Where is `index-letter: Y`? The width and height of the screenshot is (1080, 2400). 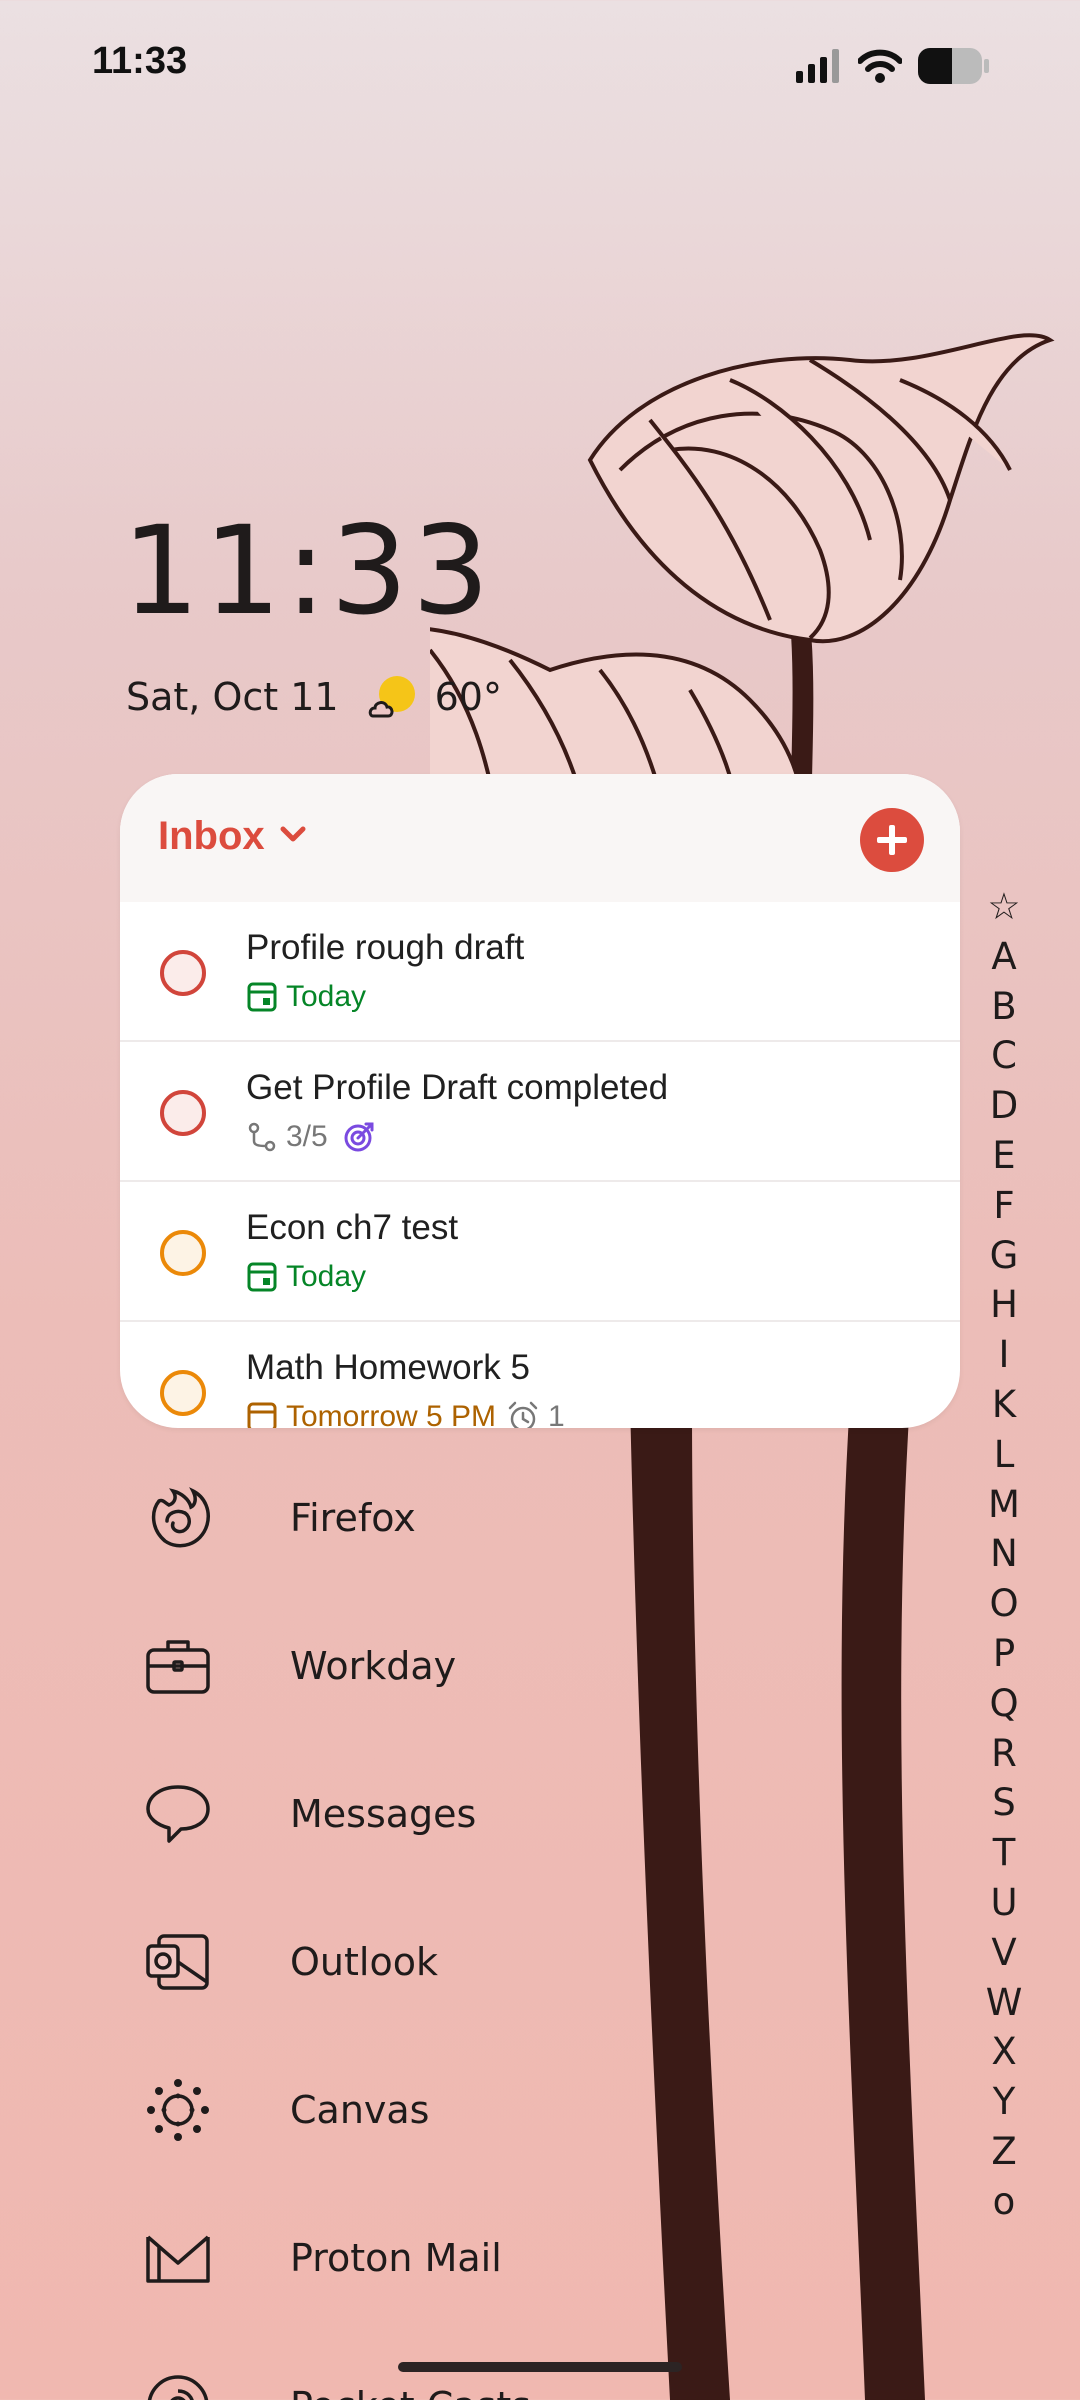 index-letter: Y is located at coordinates (1004, 2102).